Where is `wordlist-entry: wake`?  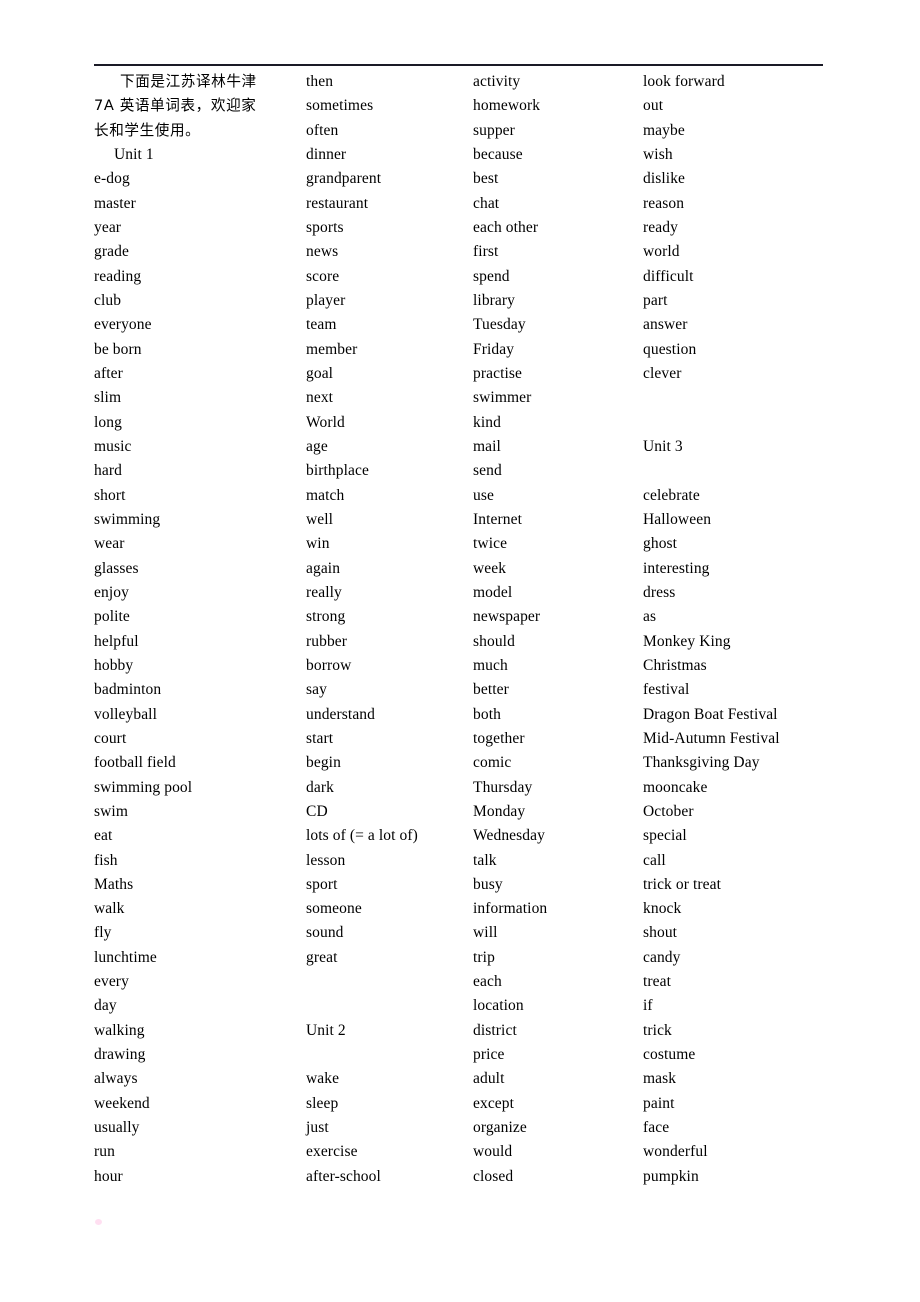 wordlist-entry: wake is located at coordinates (323, 1079).